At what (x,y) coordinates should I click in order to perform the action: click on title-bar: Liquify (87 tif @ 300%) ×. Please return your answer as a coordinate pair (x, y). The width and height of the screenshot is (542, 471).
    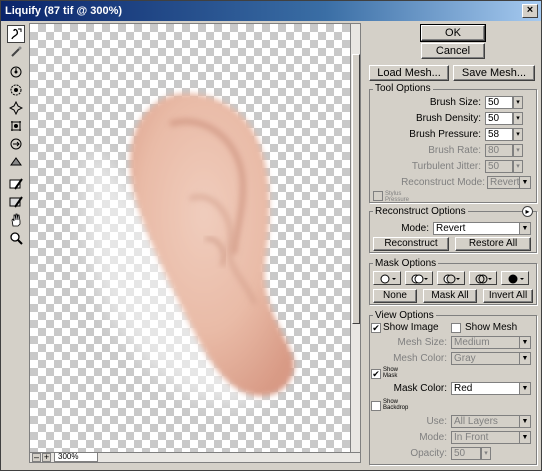
    Looking at the image, I should click on (271, 11).